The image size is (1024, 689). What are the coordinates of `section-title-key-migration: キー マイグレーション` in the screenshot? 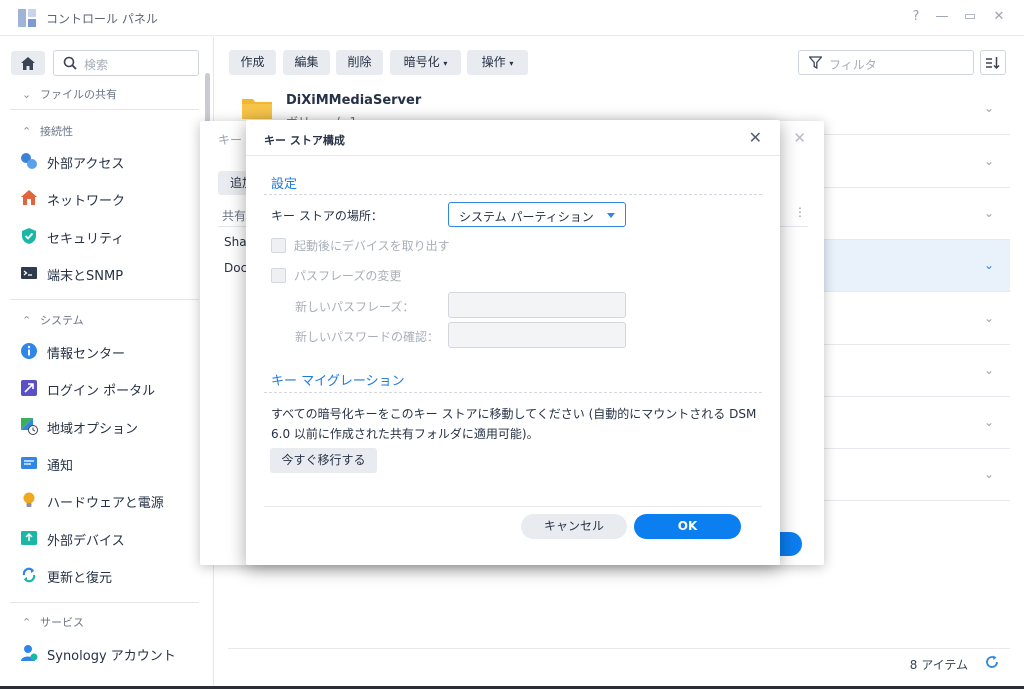 It's located at (338, 381).